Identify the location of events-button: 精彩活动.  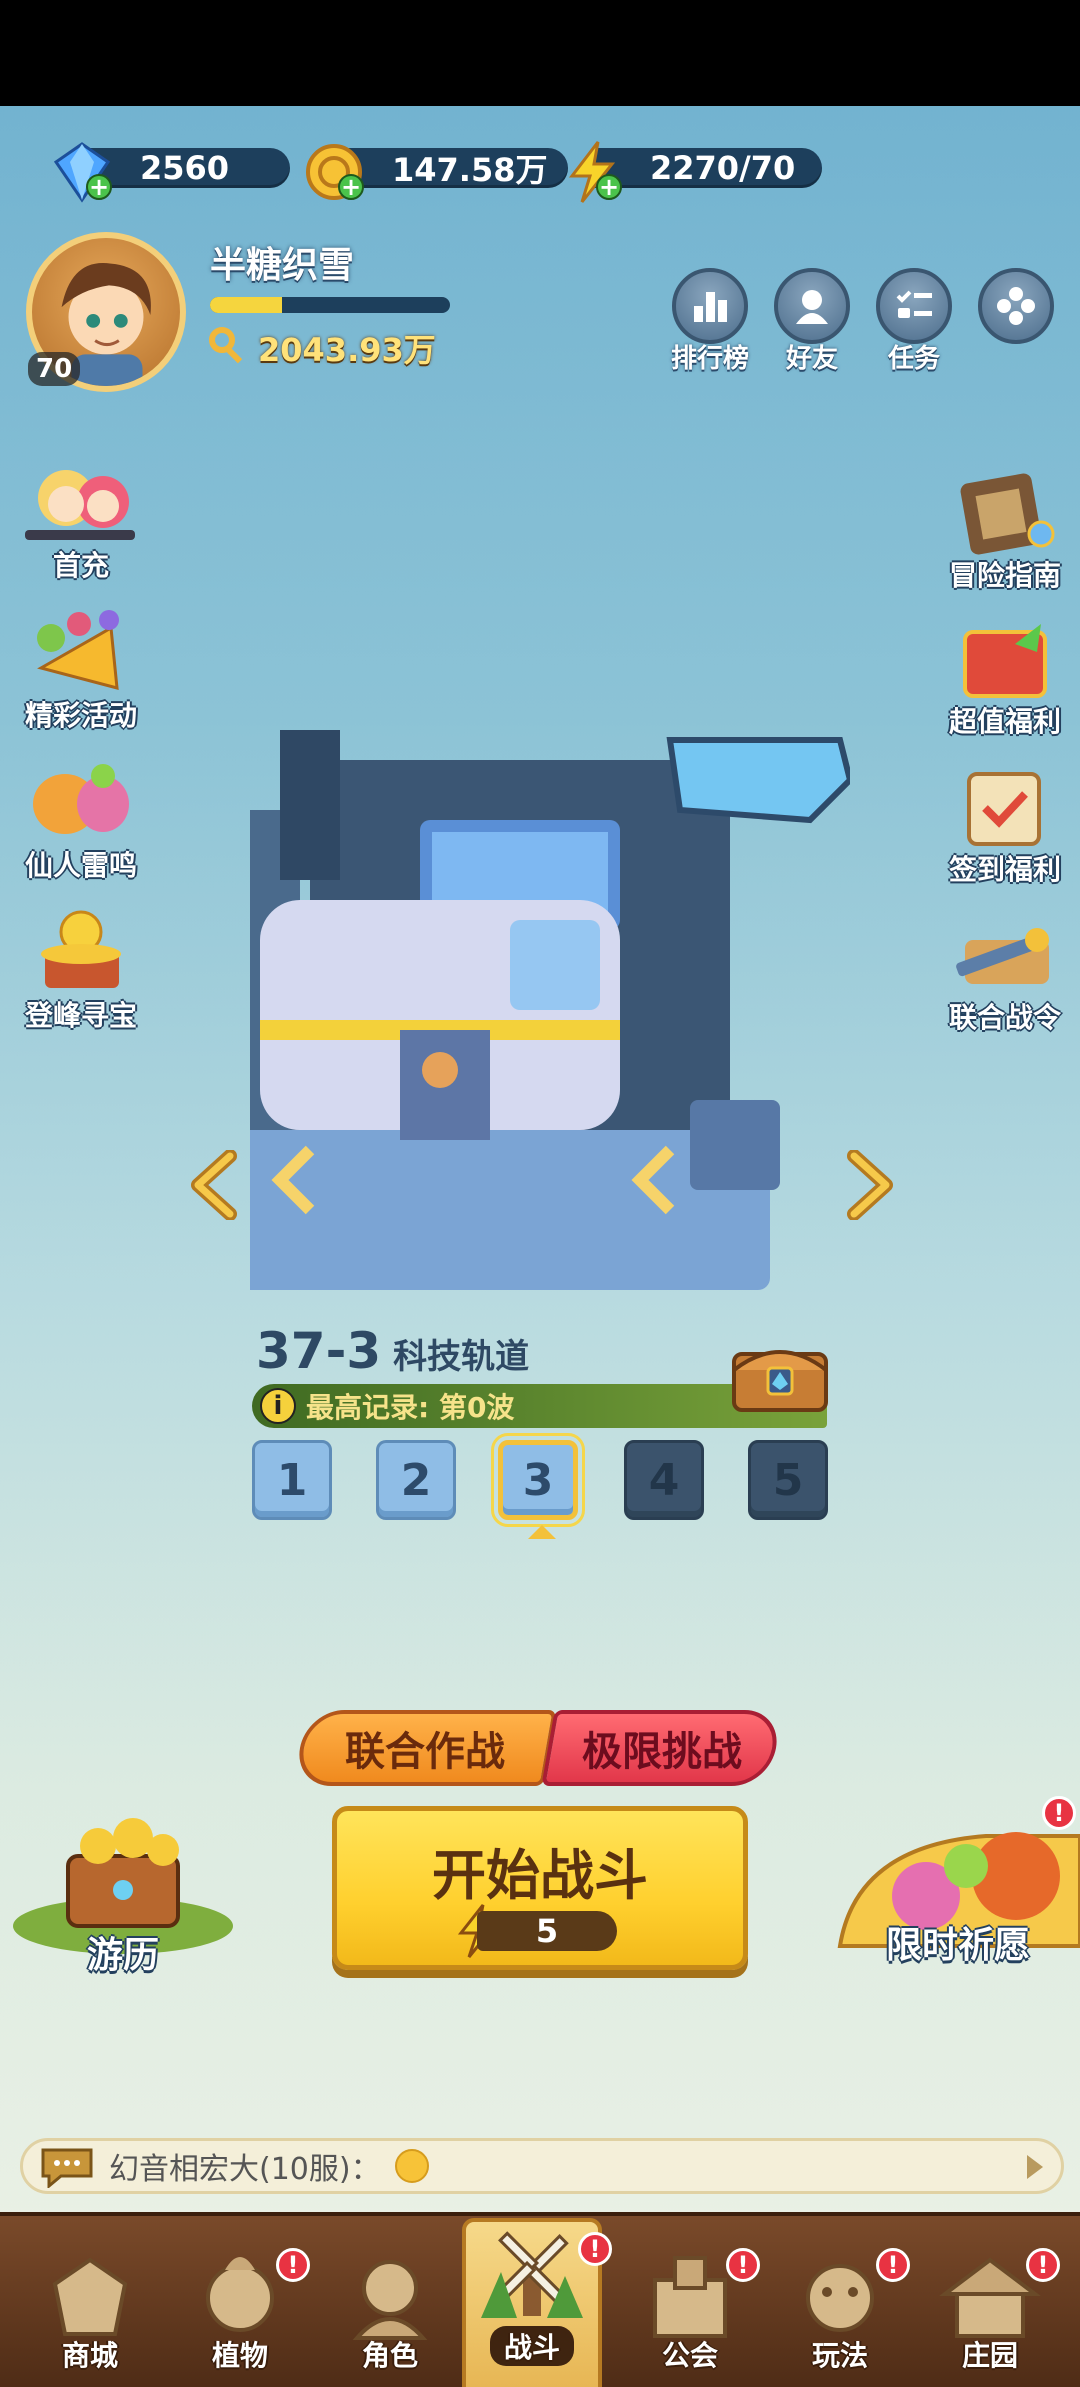
(81, 666).